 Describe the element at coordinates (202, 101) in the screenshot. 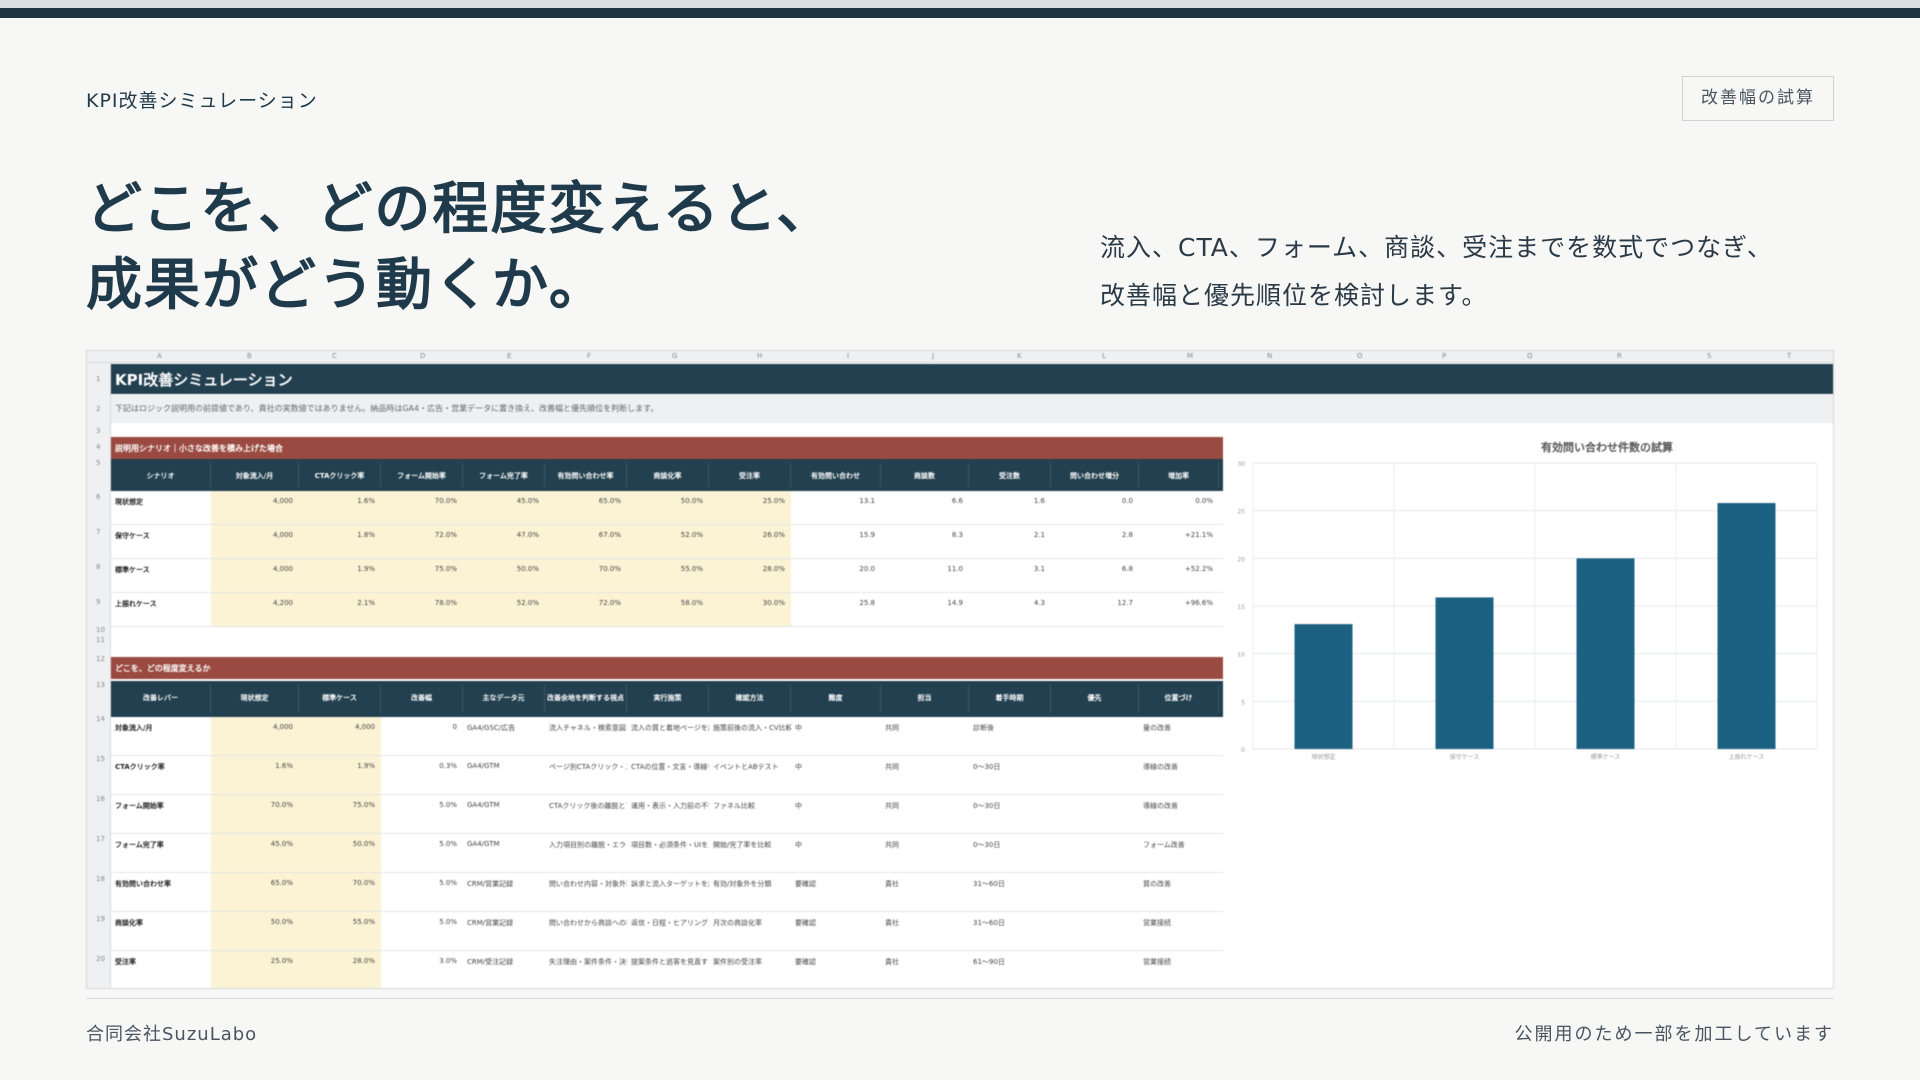

I see `eyebrow-label: KPI改善シミュレーション` at that location.